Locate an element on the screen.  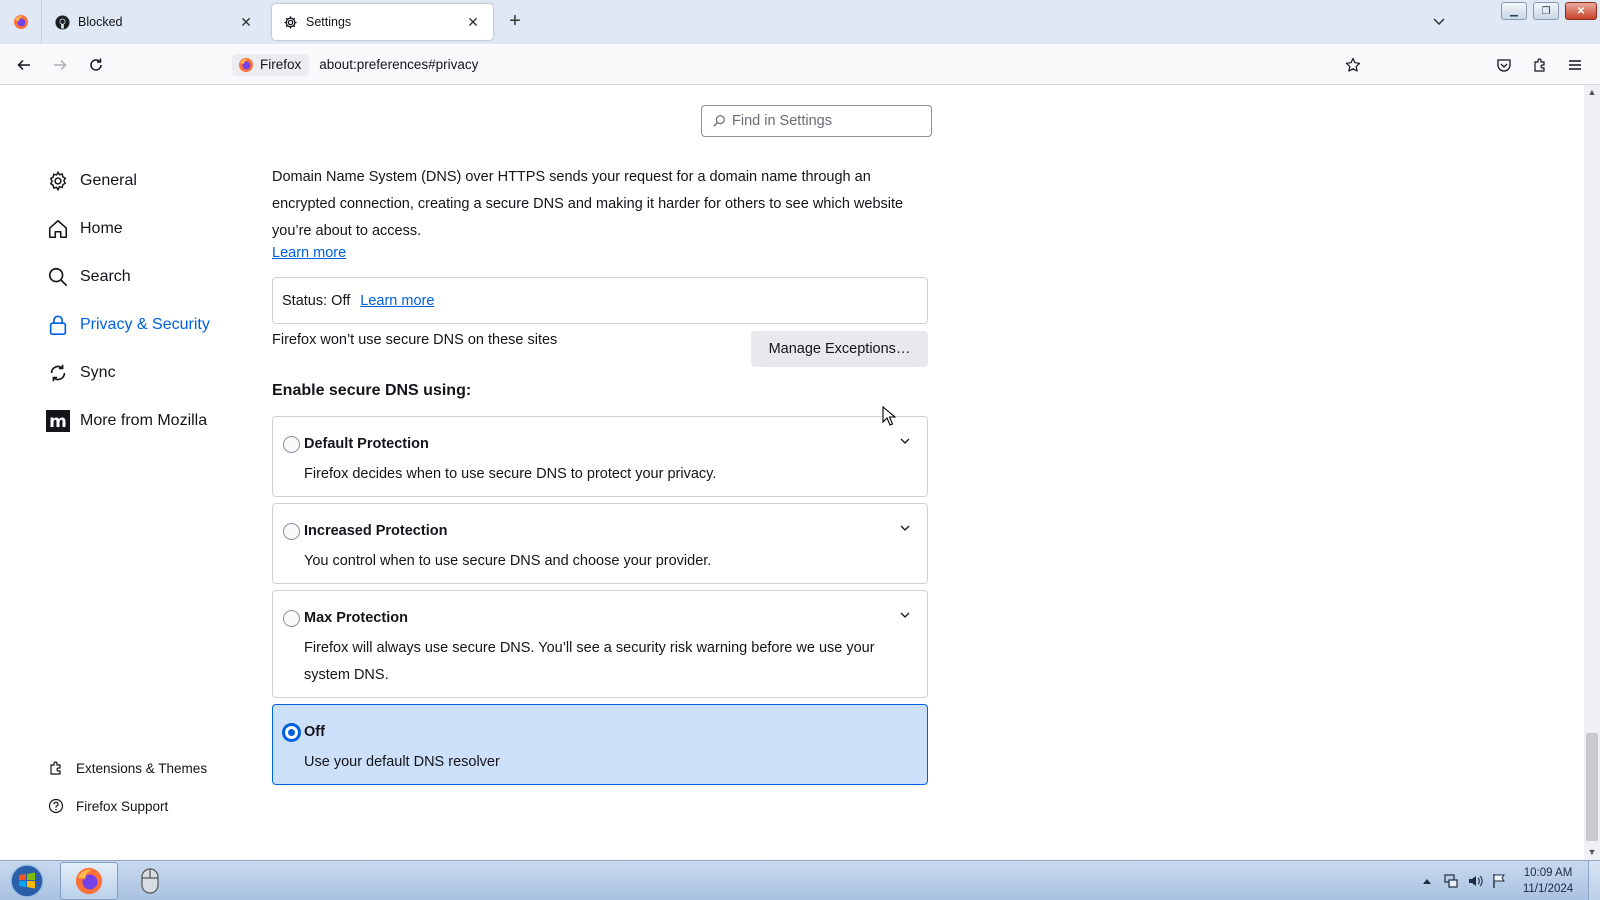
system-clock: 10:09 AM 11/1/2024 is located at coordinates (1548, 881).